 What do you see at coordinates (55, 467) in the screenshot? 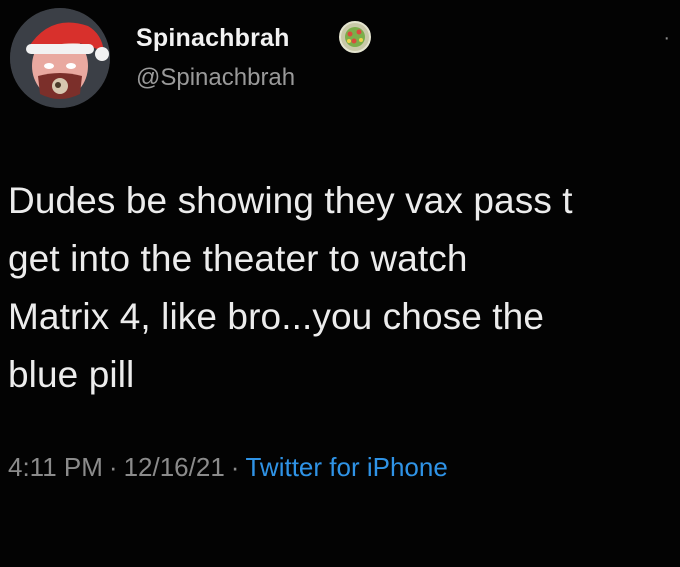
I see `tweet-time: 4:11 PM` at bounding box center [55, 467].